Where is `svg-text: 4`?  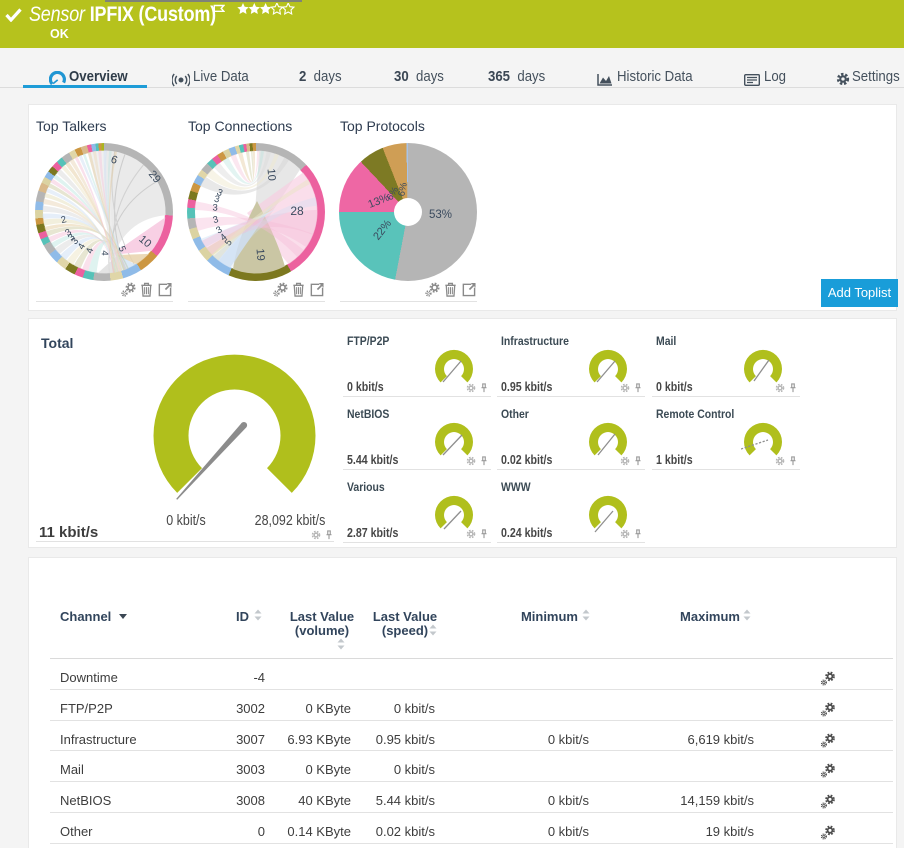 svg-text: 4 is located at coordinates (104, 253).